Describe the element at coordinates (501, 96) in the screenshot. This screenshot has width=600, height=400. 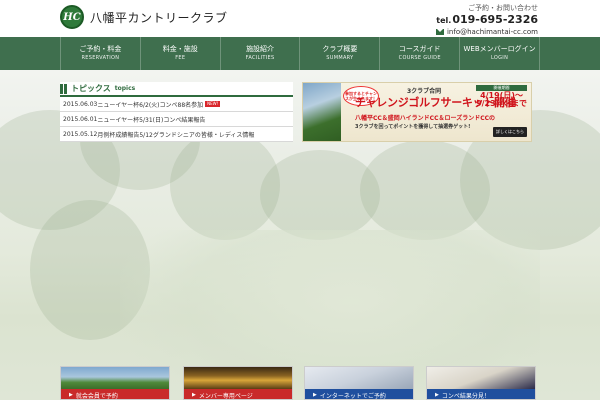
I see `banner-dates: 開催期間 4/19(日)～ 9/23(水)まで` at that location.